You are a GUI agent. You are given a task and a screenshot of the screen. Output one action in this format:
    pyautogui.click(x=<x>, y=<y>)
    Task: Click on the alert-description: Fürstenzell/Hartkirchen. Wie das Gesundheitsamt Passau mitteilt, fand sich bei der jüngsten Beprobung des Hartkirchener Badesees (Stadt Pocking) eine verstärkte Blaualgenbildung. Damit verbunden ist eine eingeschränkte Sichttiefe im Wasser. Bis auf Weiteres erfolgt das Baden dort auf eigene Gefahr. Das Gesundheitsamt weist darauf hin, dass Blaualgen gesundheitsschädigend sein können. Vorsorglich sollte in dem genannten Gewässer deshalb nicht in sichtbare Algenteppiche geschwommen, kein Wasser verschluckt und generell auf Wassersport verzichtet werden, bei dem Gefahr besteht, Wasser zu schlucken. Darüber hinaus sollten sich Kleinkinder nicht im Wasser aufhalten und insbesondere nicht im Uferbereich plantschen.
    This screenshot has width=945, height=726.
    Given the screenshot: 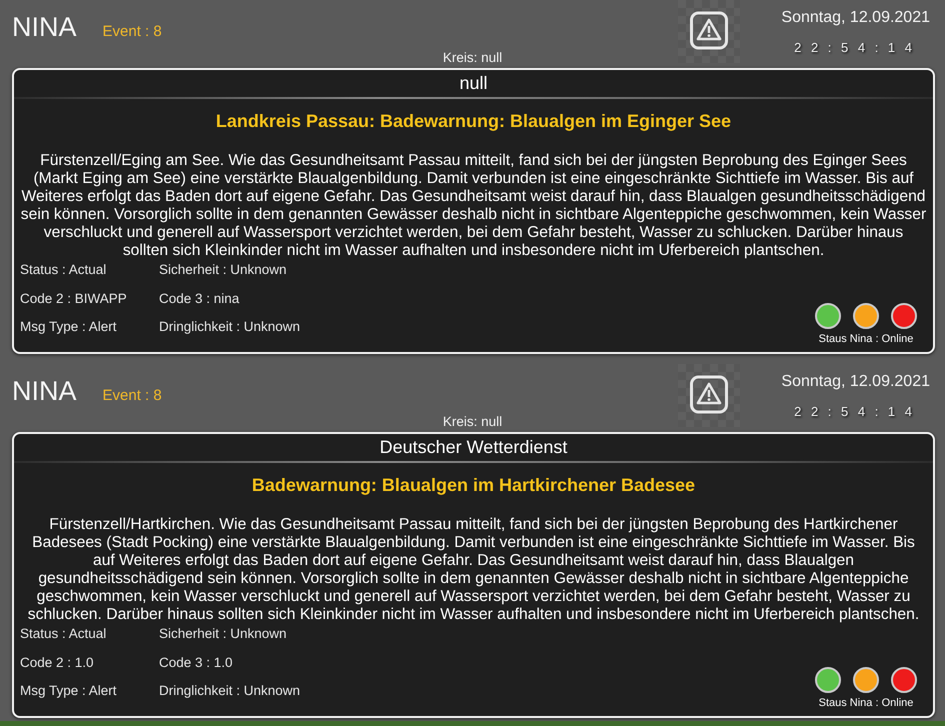 What is the action you would take?
    pyautogui.click(x=473, y=570)
    